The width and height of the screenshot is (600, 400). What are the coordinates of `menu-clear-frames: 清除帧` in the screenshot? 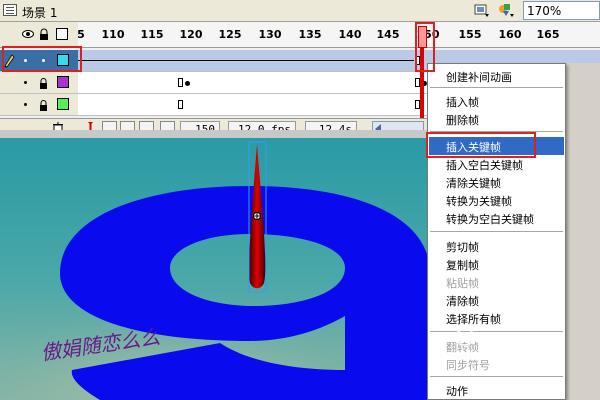 It's located at (496, 300).